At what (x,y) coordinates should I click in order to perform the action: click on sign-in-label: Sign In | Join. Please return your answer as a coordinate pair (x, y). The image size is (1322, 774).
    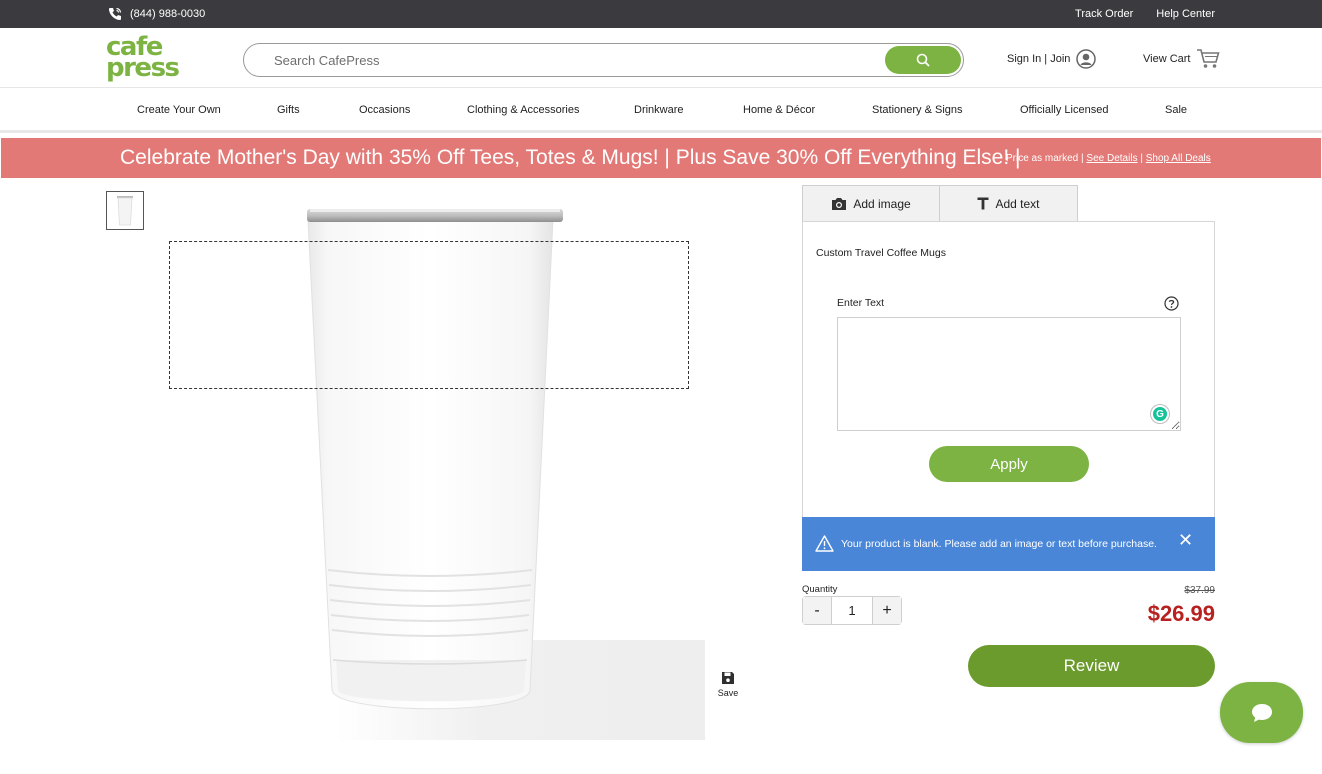
    Looking at the image, I should click on (1039, 59).